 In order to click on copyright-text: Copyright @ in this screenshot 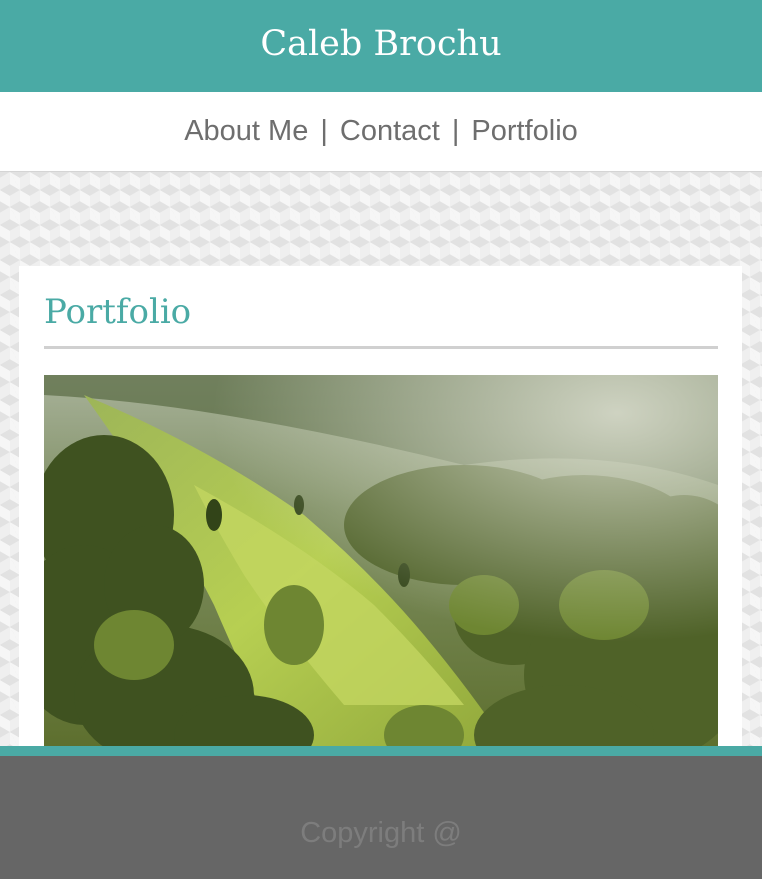, I will do `click(381, 833)`.